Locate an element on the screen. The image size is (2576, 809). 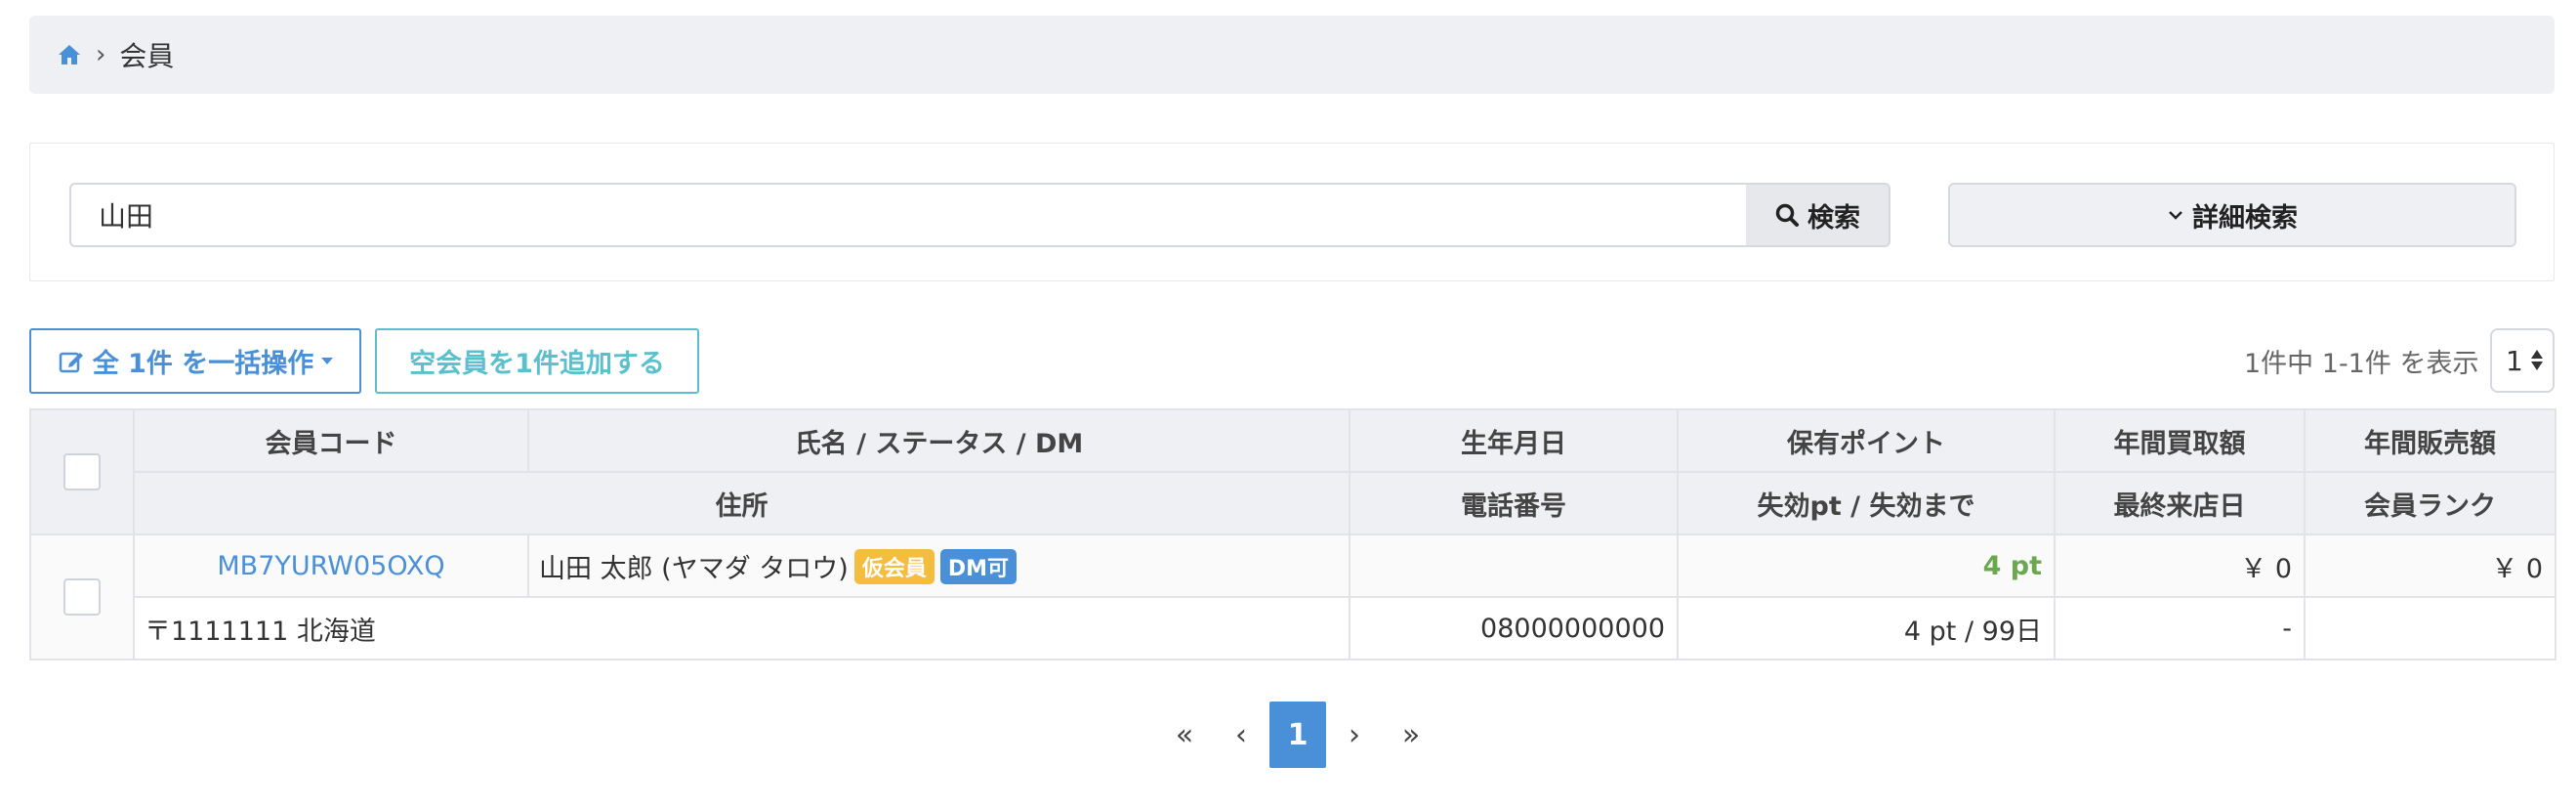
search-button: 検索 is located at coordinates (1818, 215).